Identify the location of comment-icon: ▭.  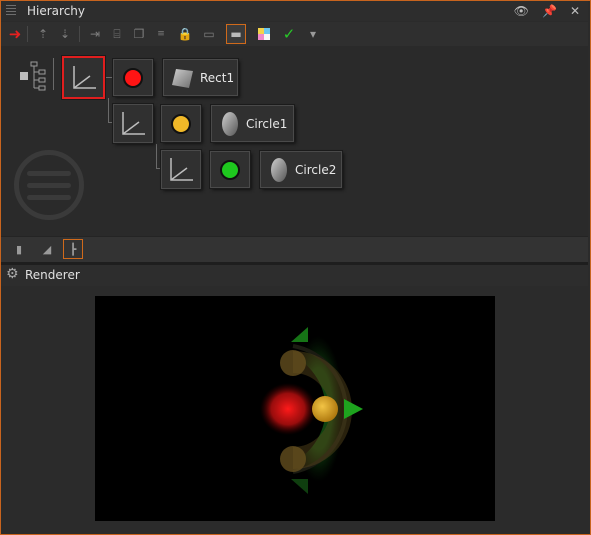
(209, 34).